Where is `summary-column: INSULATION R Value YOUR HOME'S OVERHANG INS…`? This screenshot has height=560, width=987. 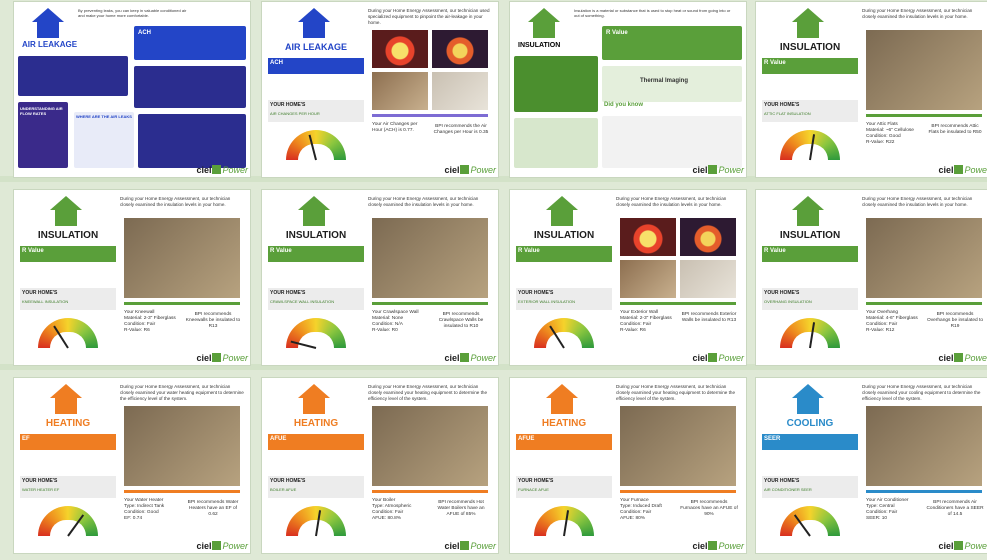
summary-column: INSULATION R Value YOUR HOME'S OVERHANG INS… is located at coordinates (810, 277).